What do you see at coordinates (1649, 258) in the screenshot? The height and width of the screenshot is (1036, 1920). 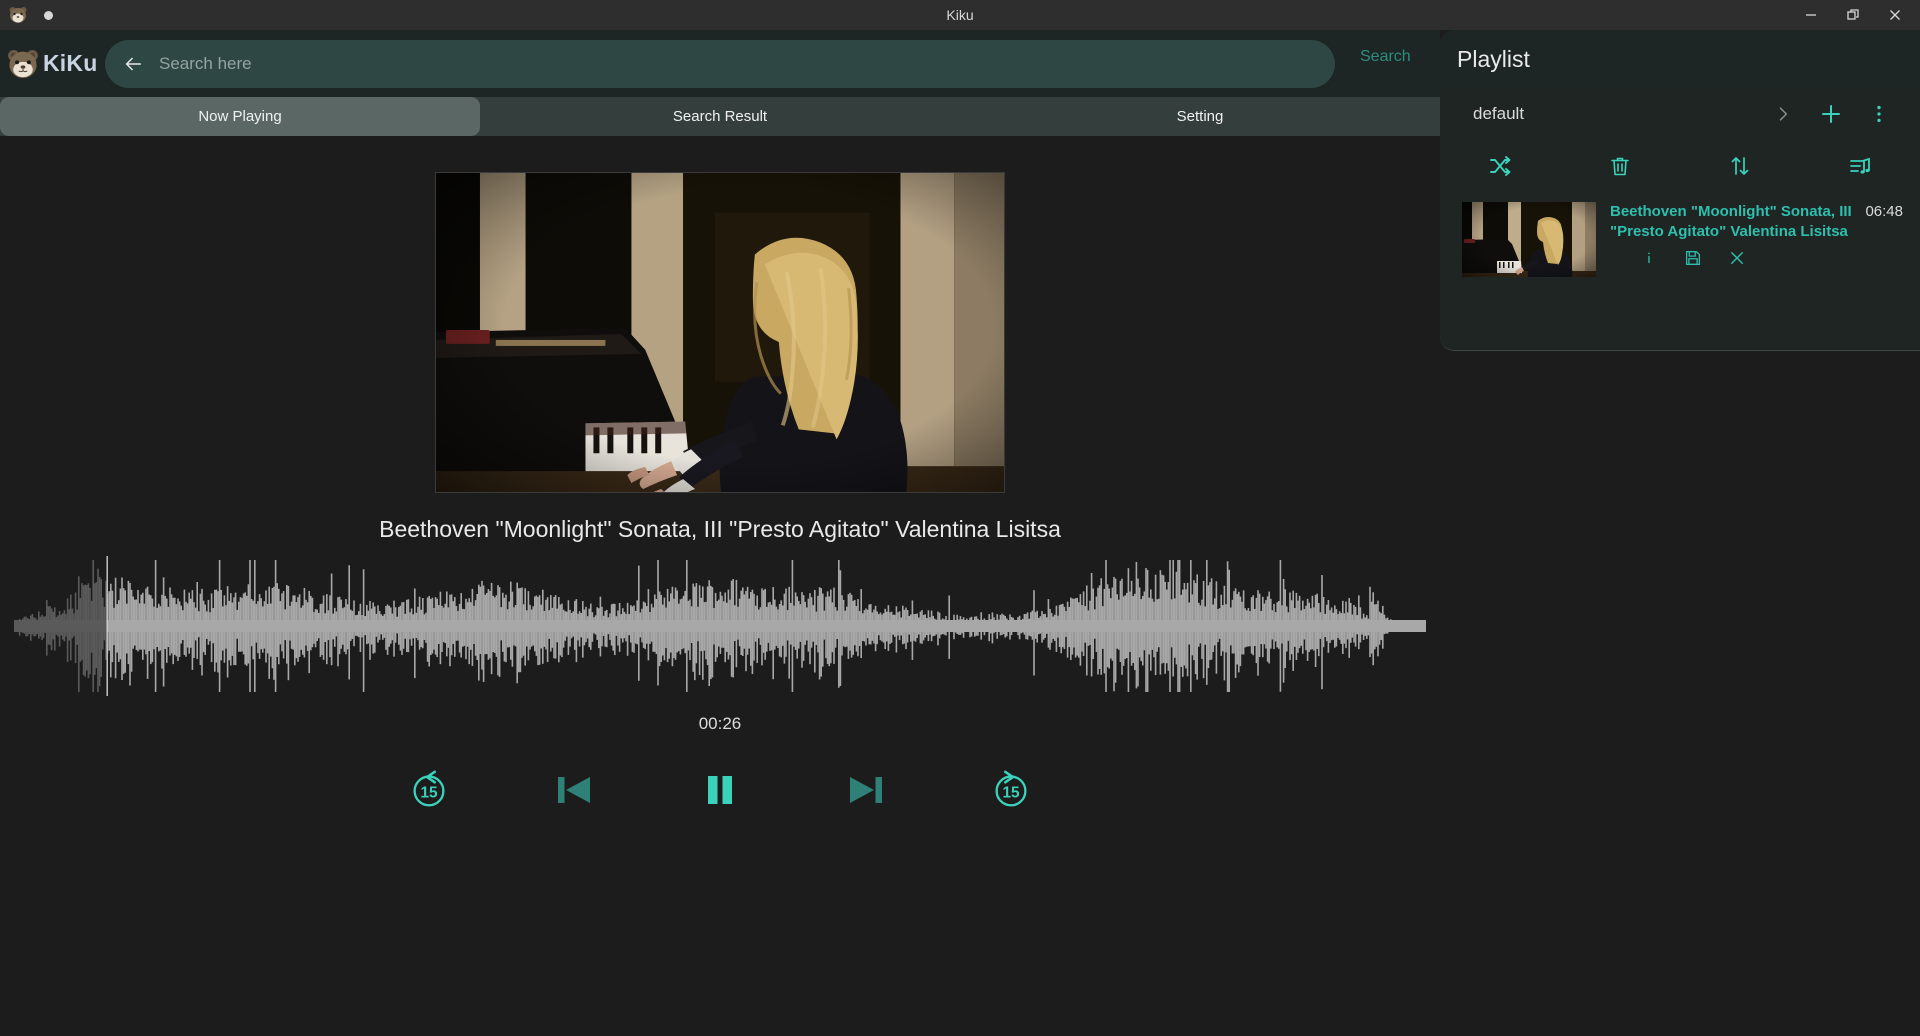 I see `info-icon` at bounding box center [1649, 258].